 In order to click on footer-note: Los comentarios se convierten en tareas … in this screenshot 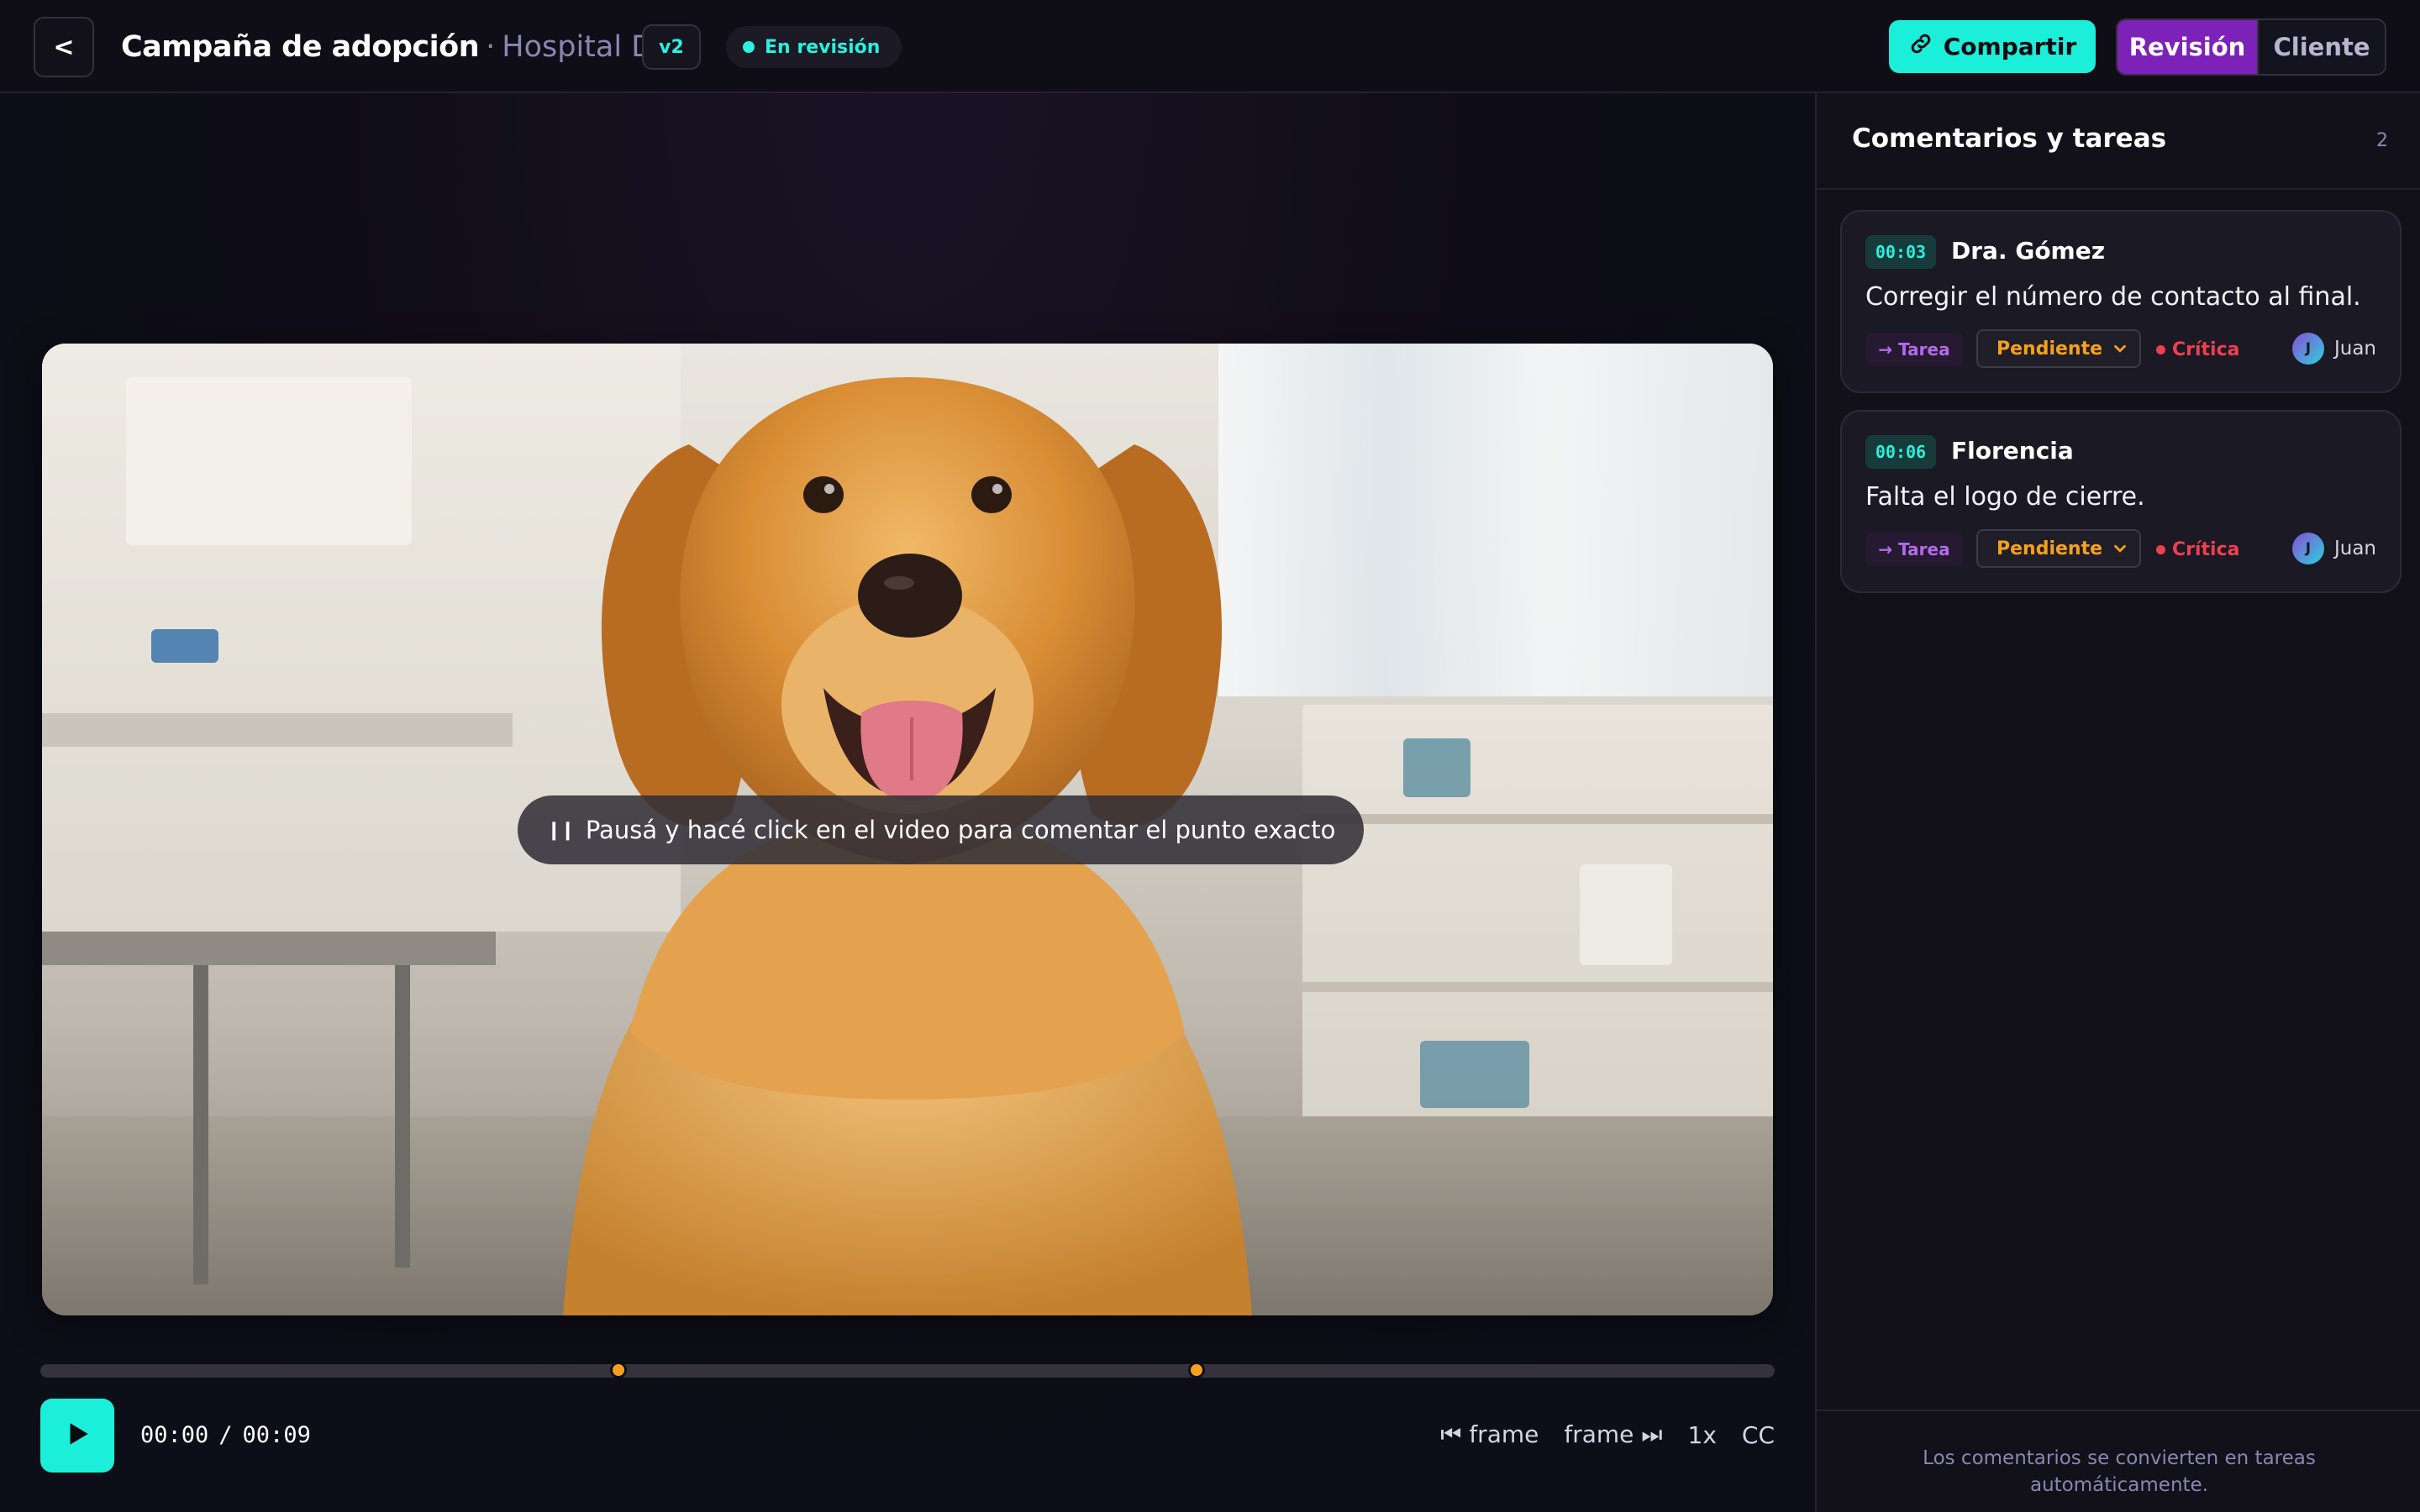, I will do `click(2119, 1471)`.